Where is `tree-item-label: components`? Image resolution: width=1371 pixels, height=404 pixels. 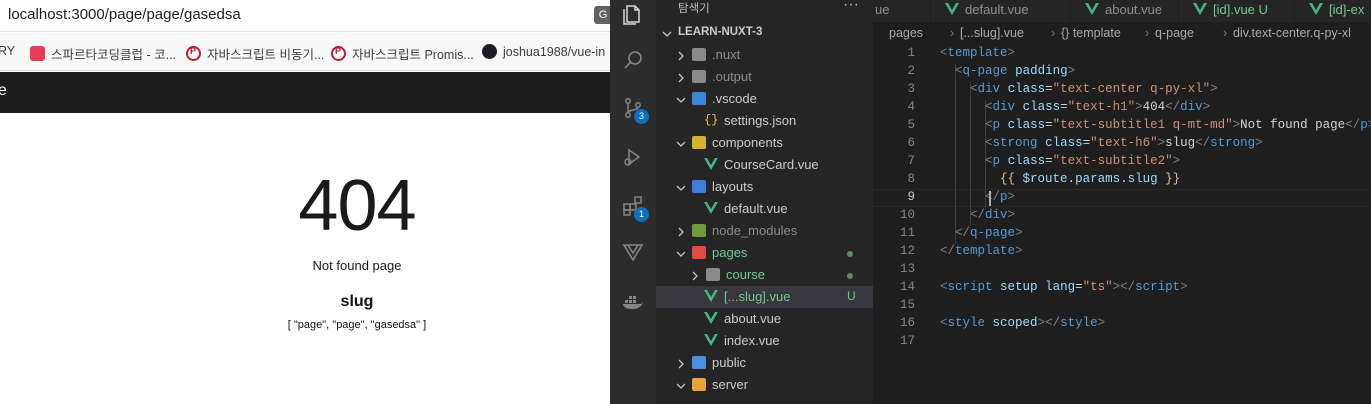 tree-item-label: components is located at coordinates (747, 142).